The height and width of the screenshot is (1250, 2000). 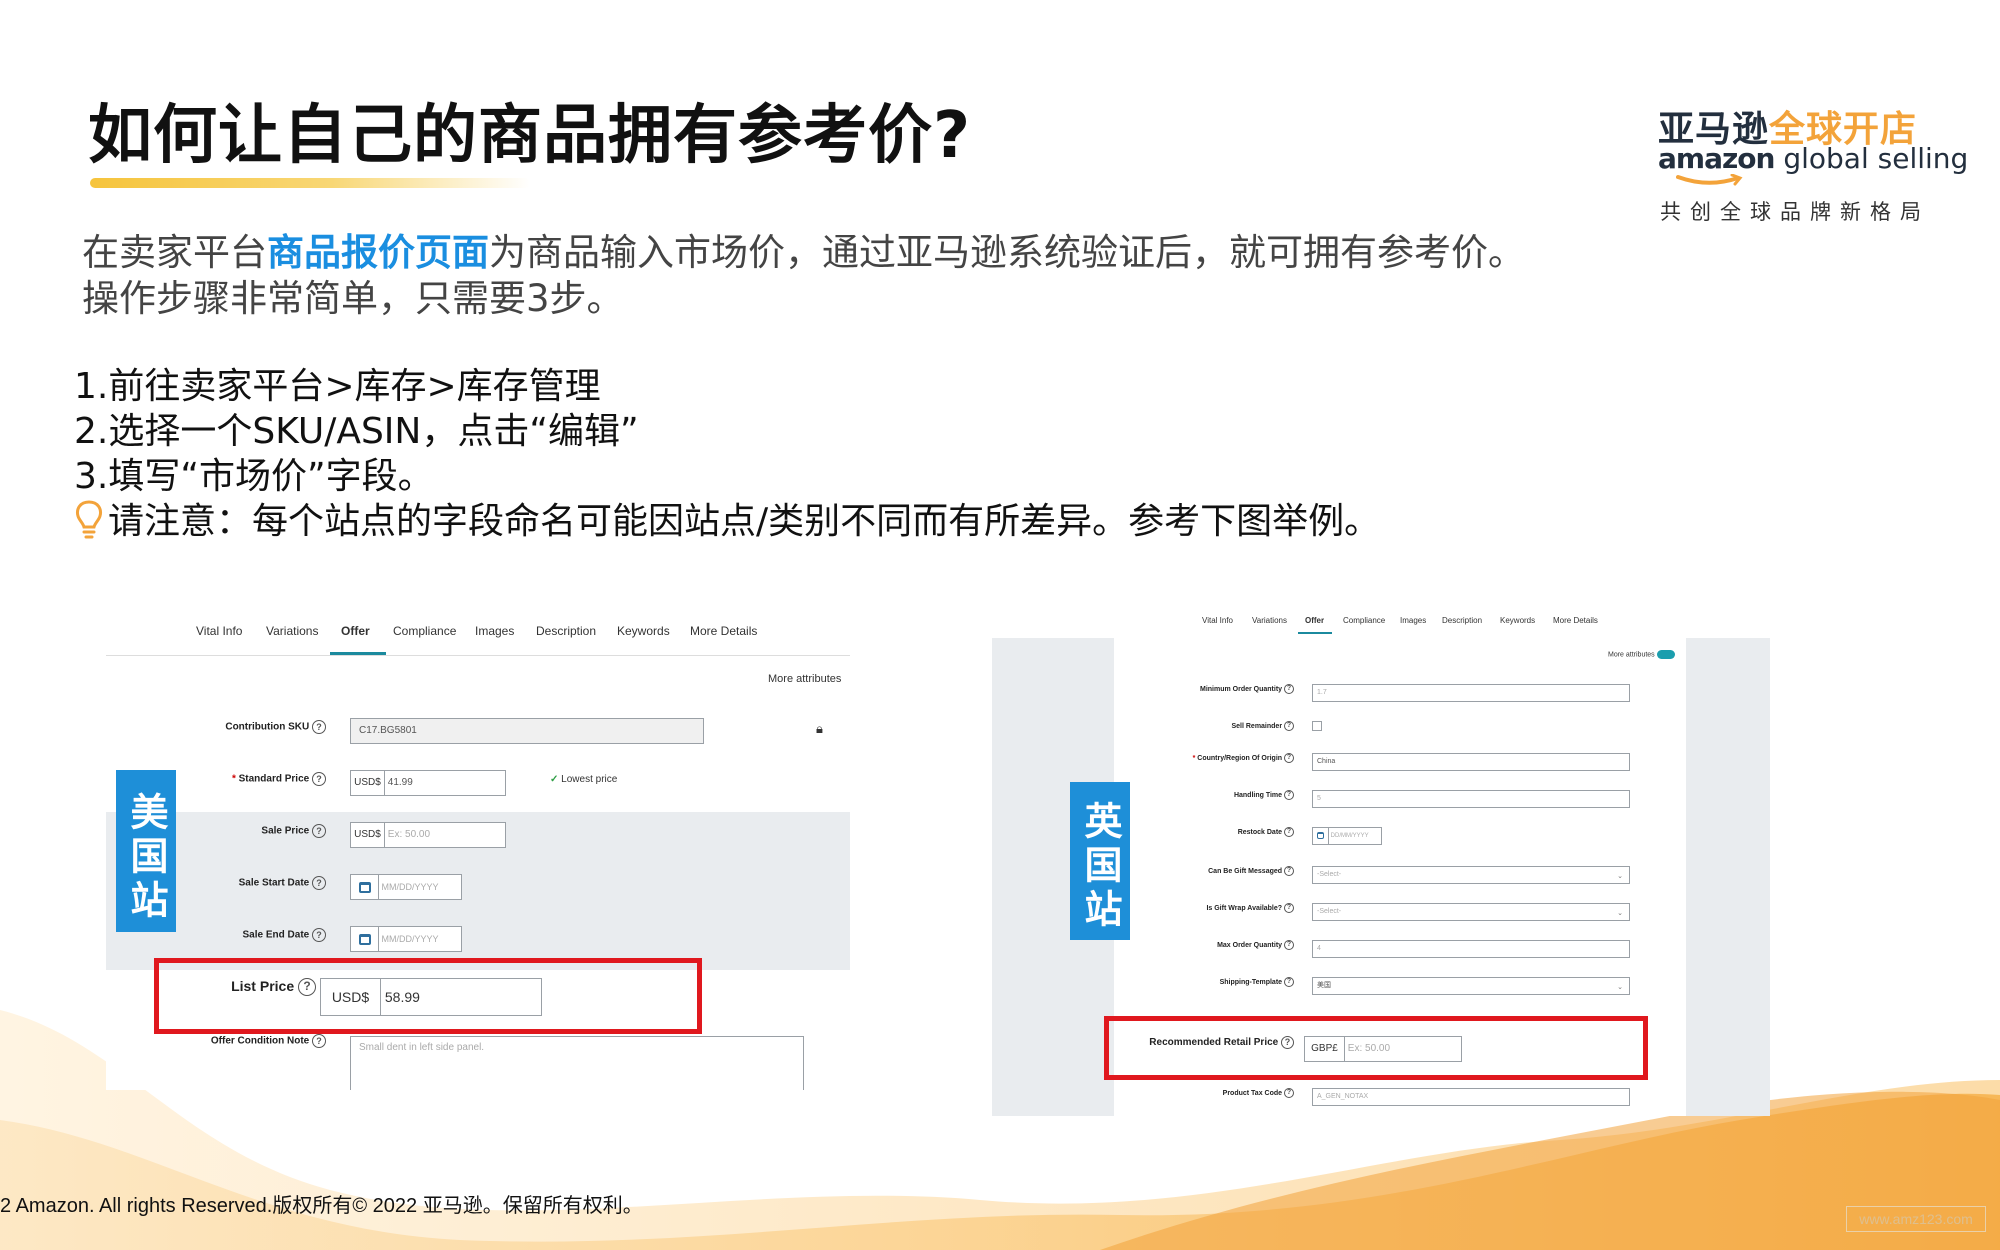 What do you see at coordinates (1471, 762) in the screenshot?
I see `uk-country-origin-field: China` at bounding box center [1471, 762].